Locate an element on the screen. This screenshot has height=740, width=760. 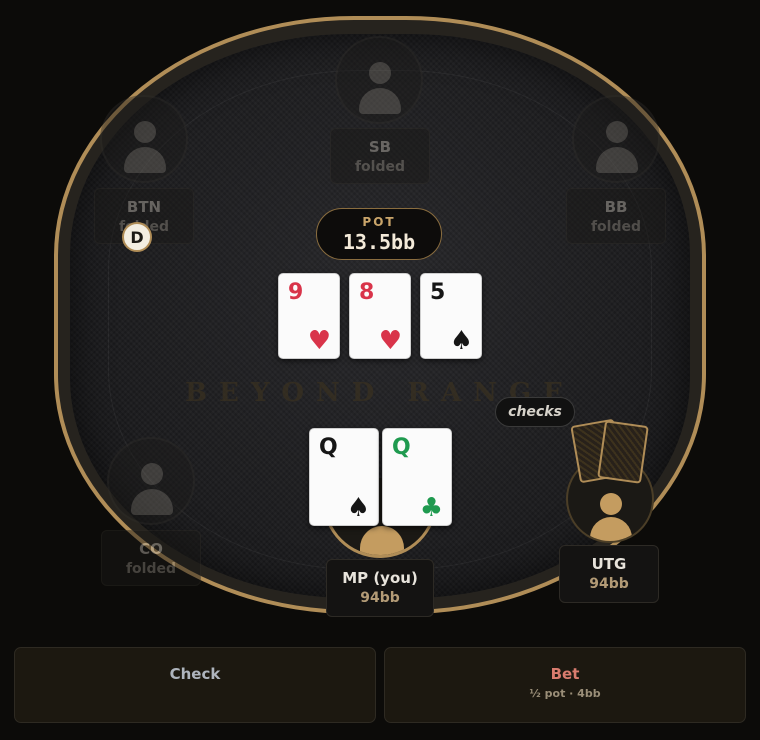
seat-name: UTG is located at coordinates (609, 564).